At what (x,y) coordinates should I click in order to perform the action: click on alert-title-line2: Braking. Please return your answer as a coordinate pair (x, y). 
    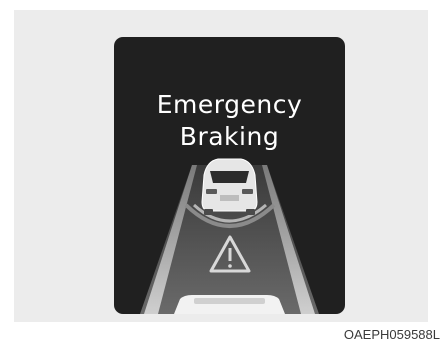
    Looking at the image, I should click on (229, 136).